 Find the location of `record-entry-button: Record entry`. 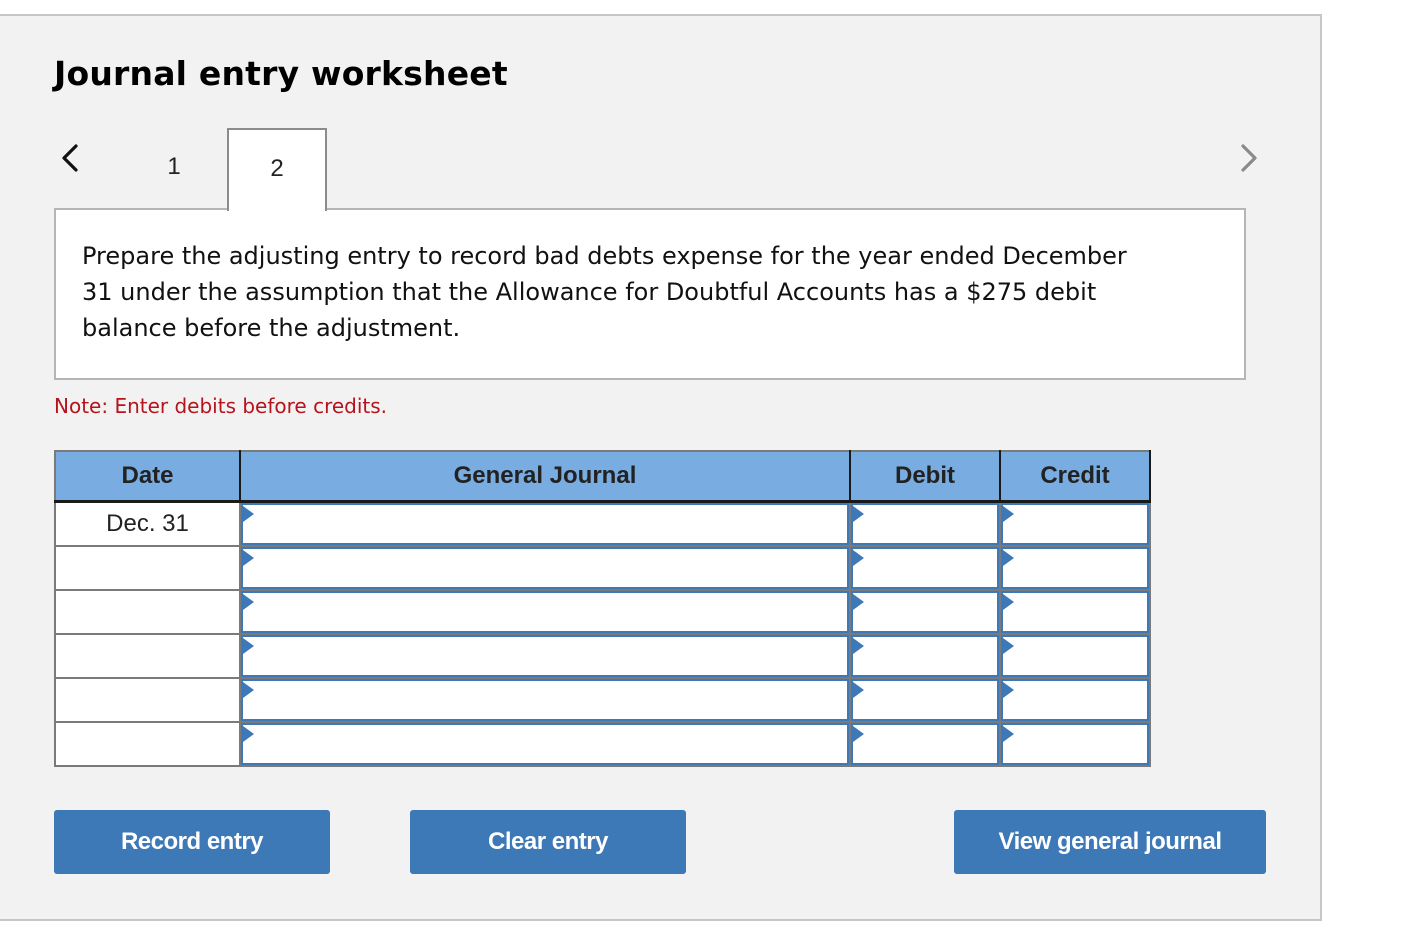

record-entry-button: Record entry is located at coordinates (192, 842).